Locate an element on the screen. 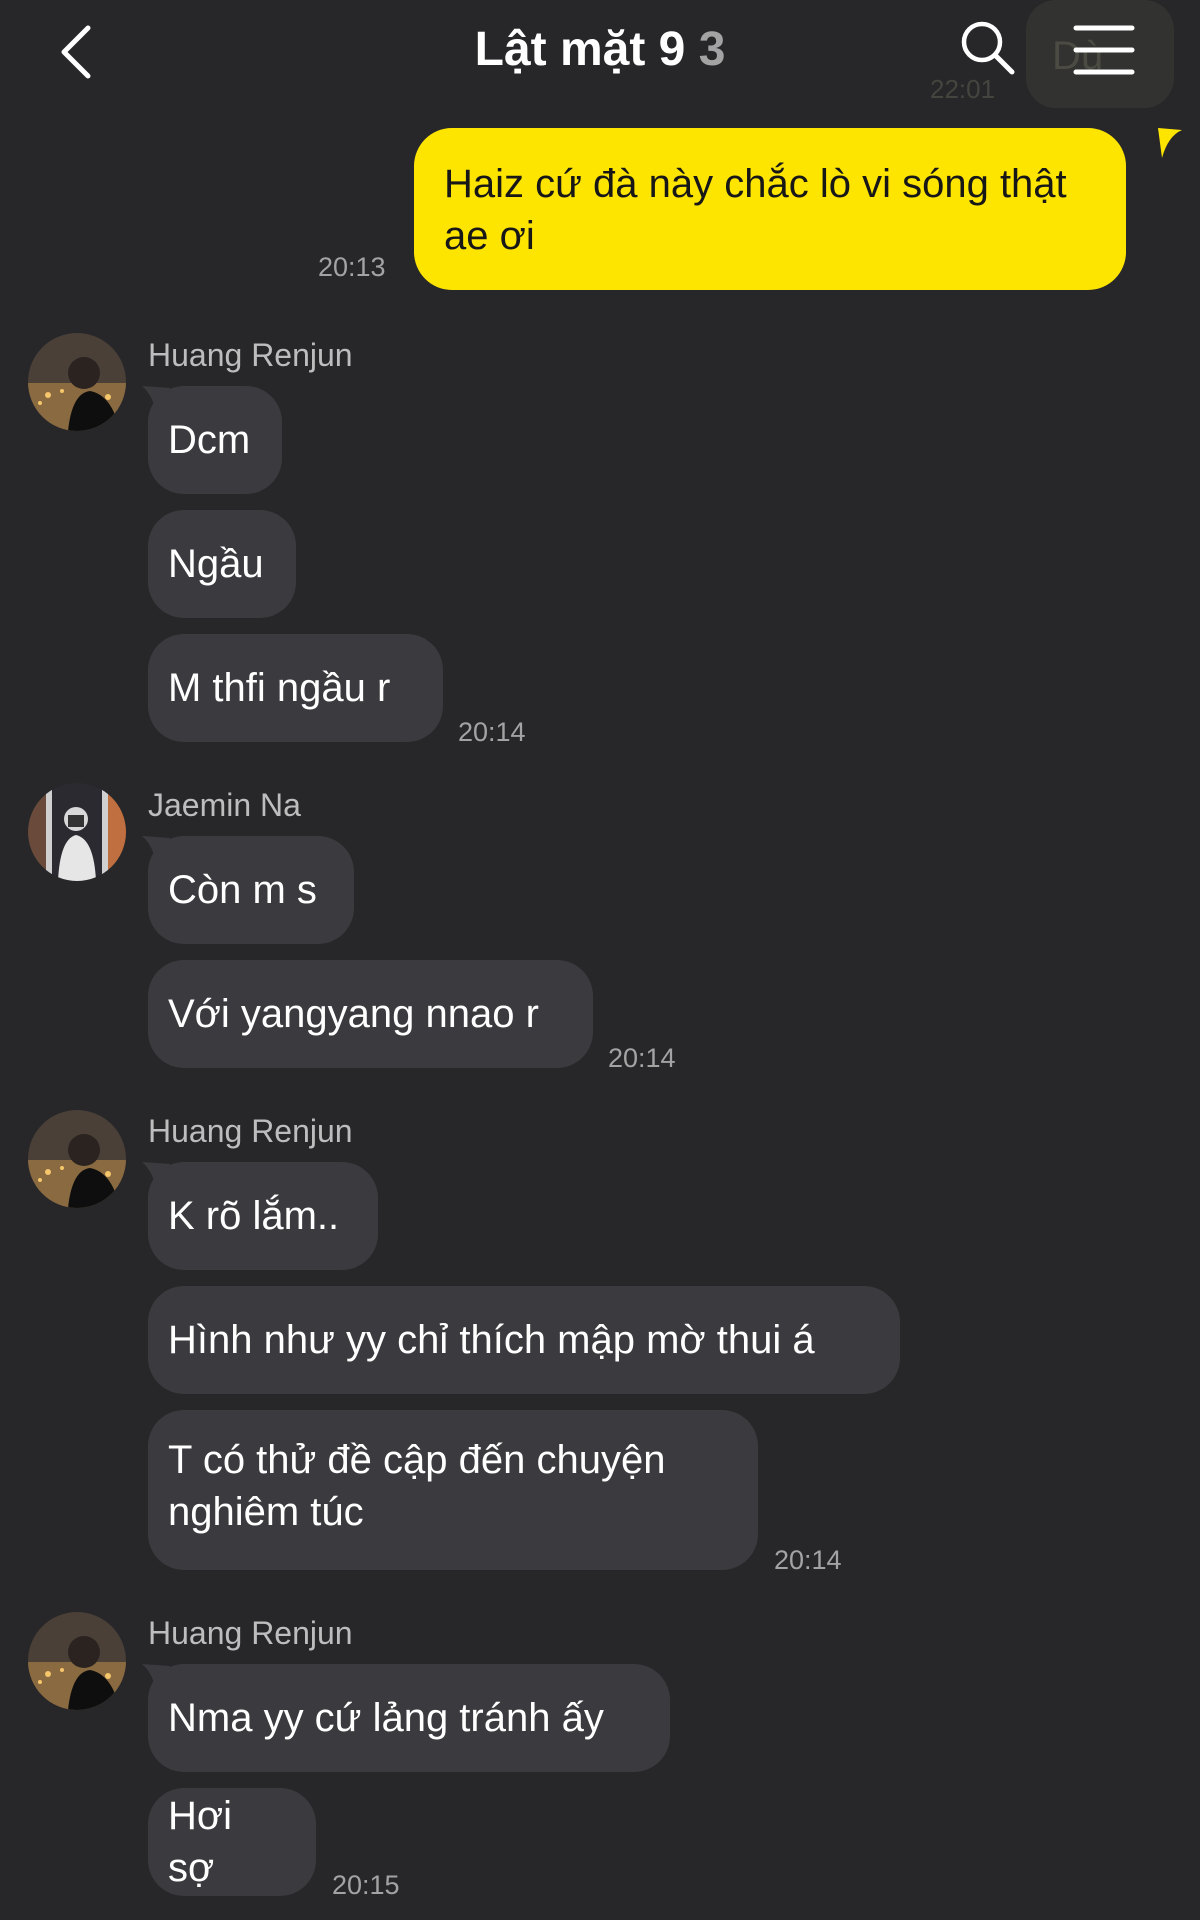  incoming-message-bubble: Ngầu is located at coordinates (222, 564).